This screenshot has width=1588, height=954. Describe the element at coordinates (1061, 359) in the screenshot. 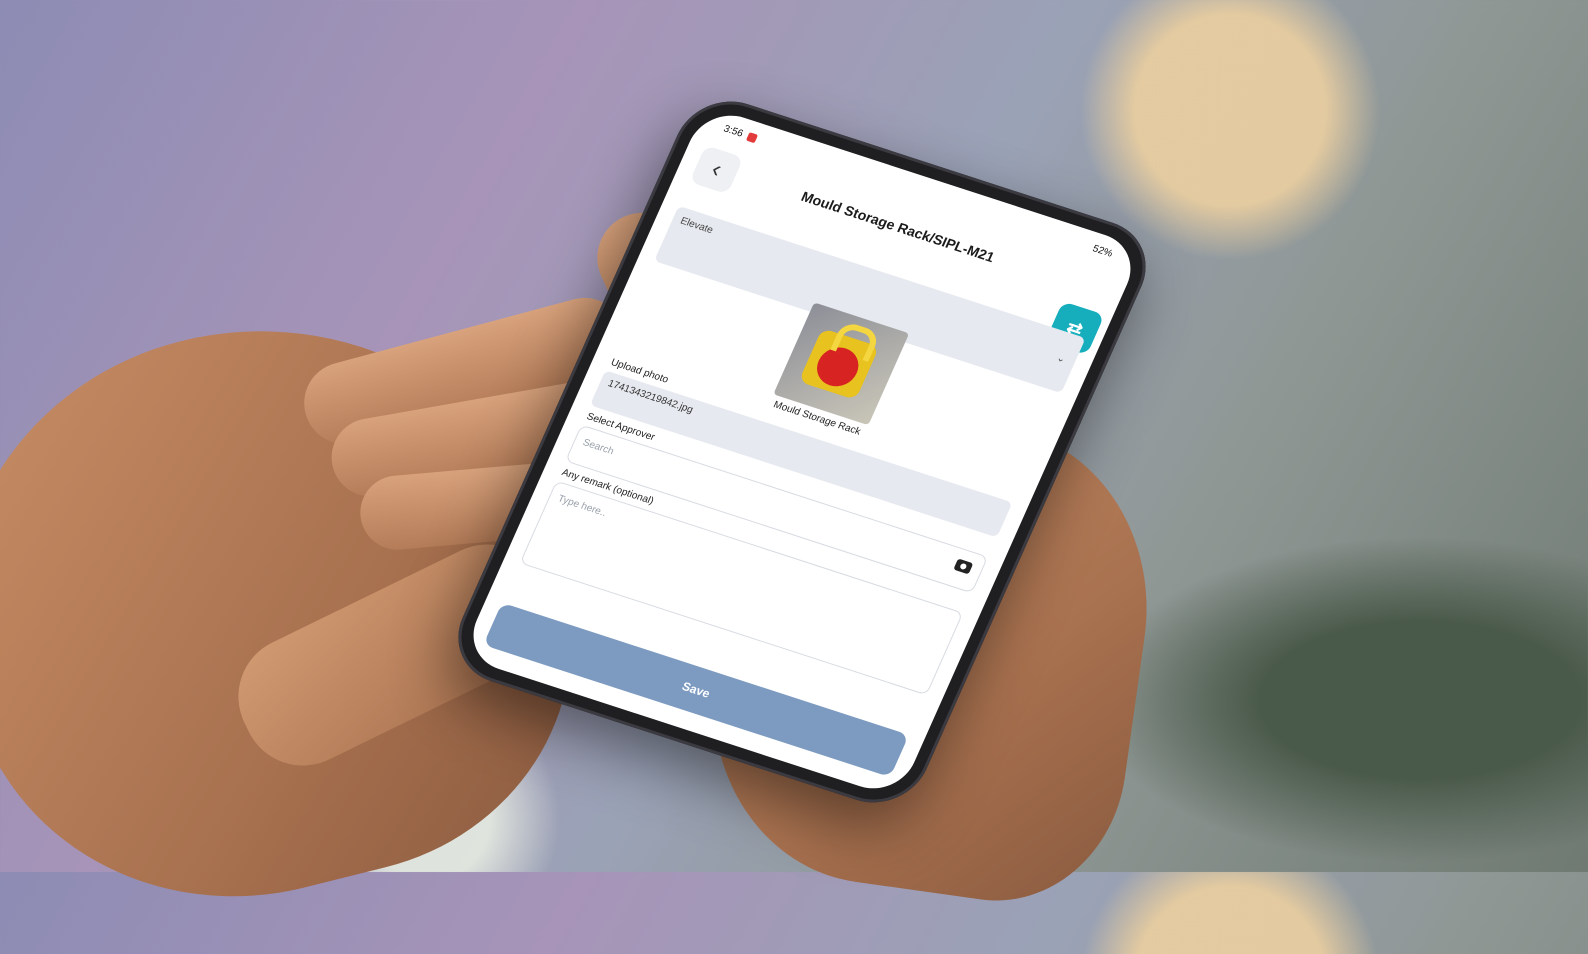

I see `chevron-down-icon: ⌄` at that location.